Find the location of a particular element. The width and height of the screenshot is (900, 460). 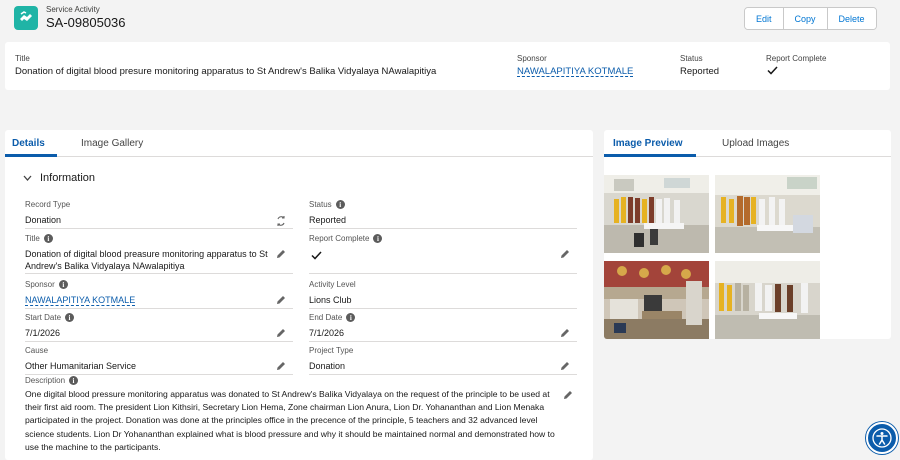

field-sponsor: Sponsor i NAWALAPITIYA KOTMALE is located at coordinates (159, 294).